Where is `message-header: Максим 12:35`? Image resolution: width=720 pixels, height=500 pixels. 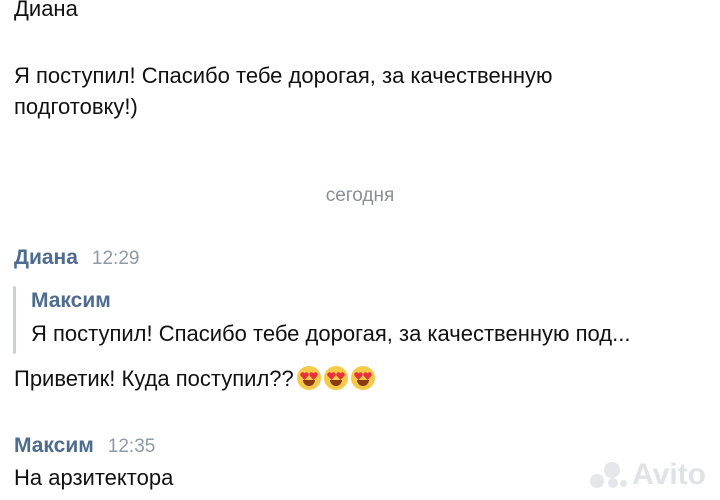
message-header: Максим 12:35 is located at coordinates (84, 446).